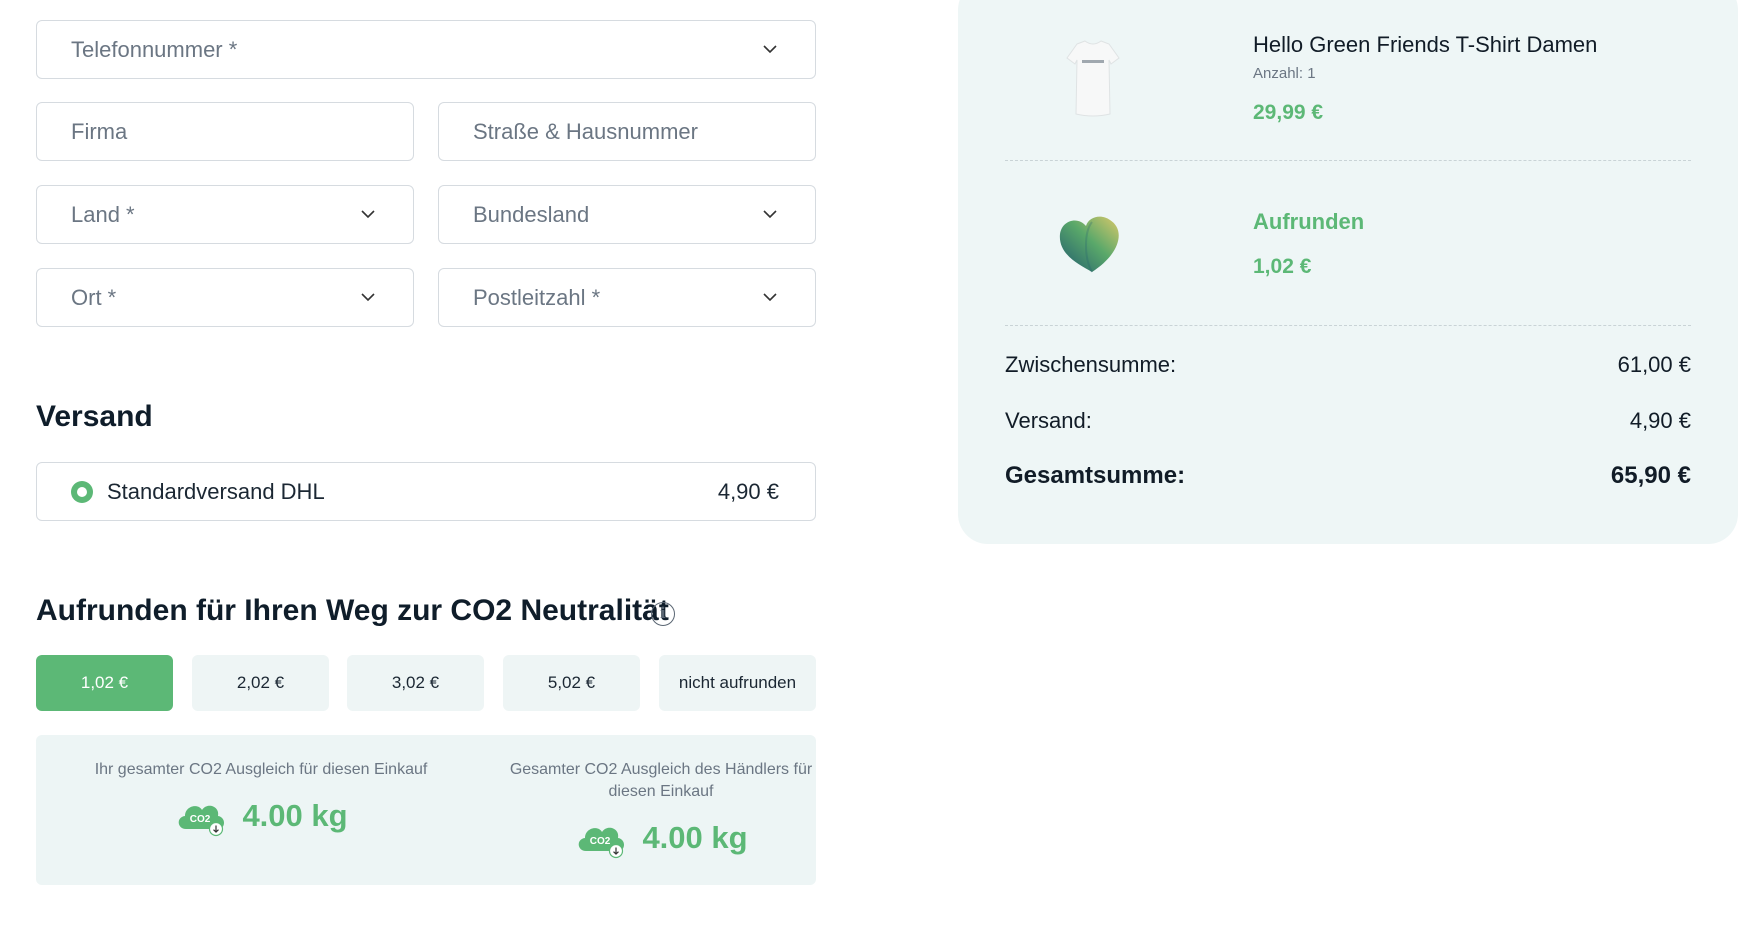 This screenshot has height=930, width=1762. I want to click on street-field: Straße & Hausnummer, so click(627, 131).